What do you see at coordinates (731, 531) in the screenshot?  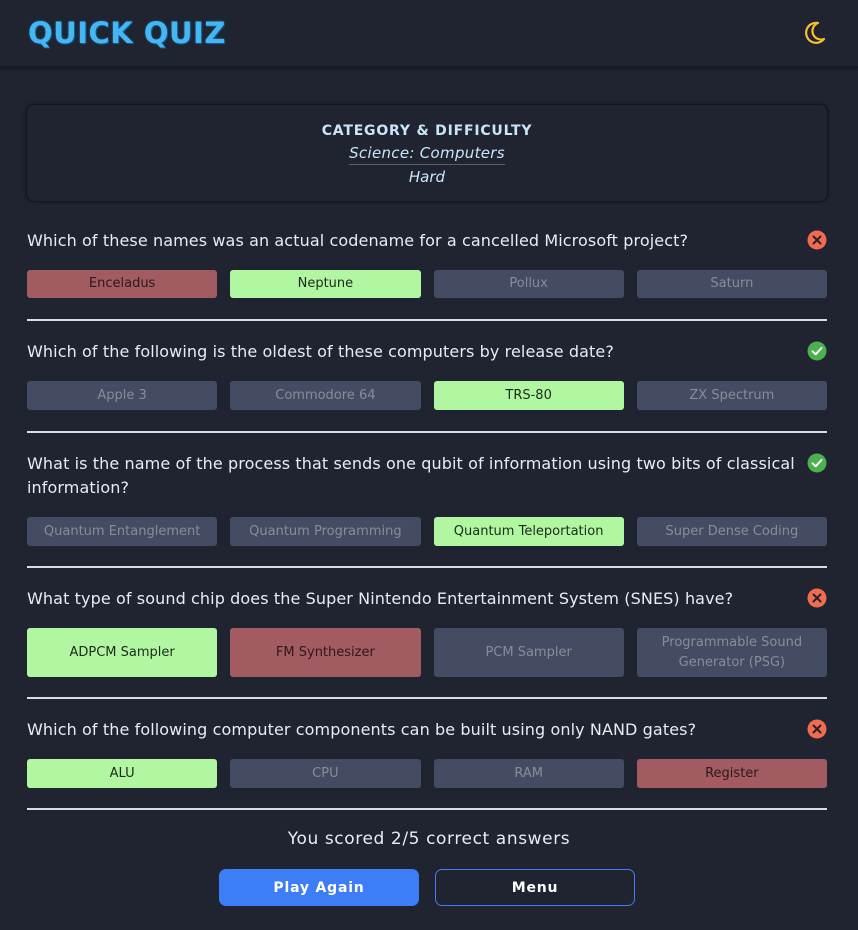 I see `answer-option: Super Dense Coding` at bounding box center [731, 531].